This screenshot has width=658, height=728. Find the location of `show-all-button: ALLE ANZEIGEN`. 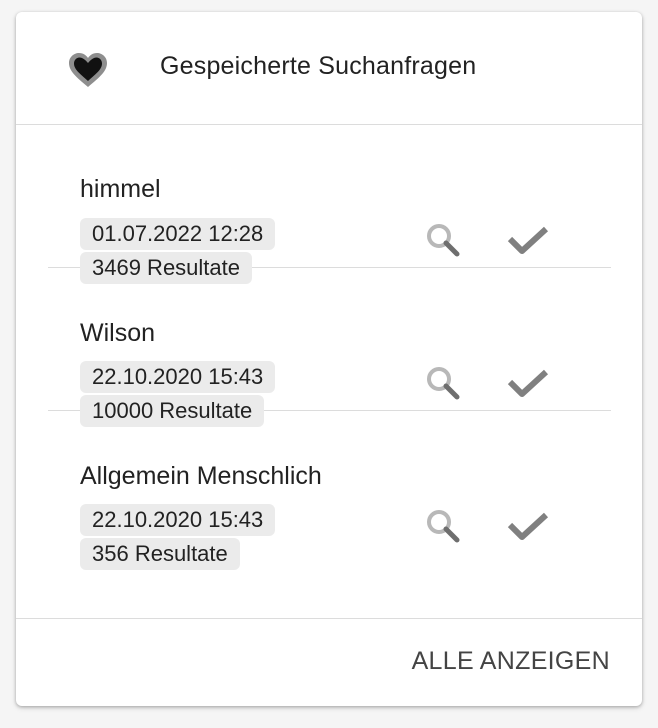

show-all-button: ALLE ANZEIGEN is located at coordinates (511, 661).